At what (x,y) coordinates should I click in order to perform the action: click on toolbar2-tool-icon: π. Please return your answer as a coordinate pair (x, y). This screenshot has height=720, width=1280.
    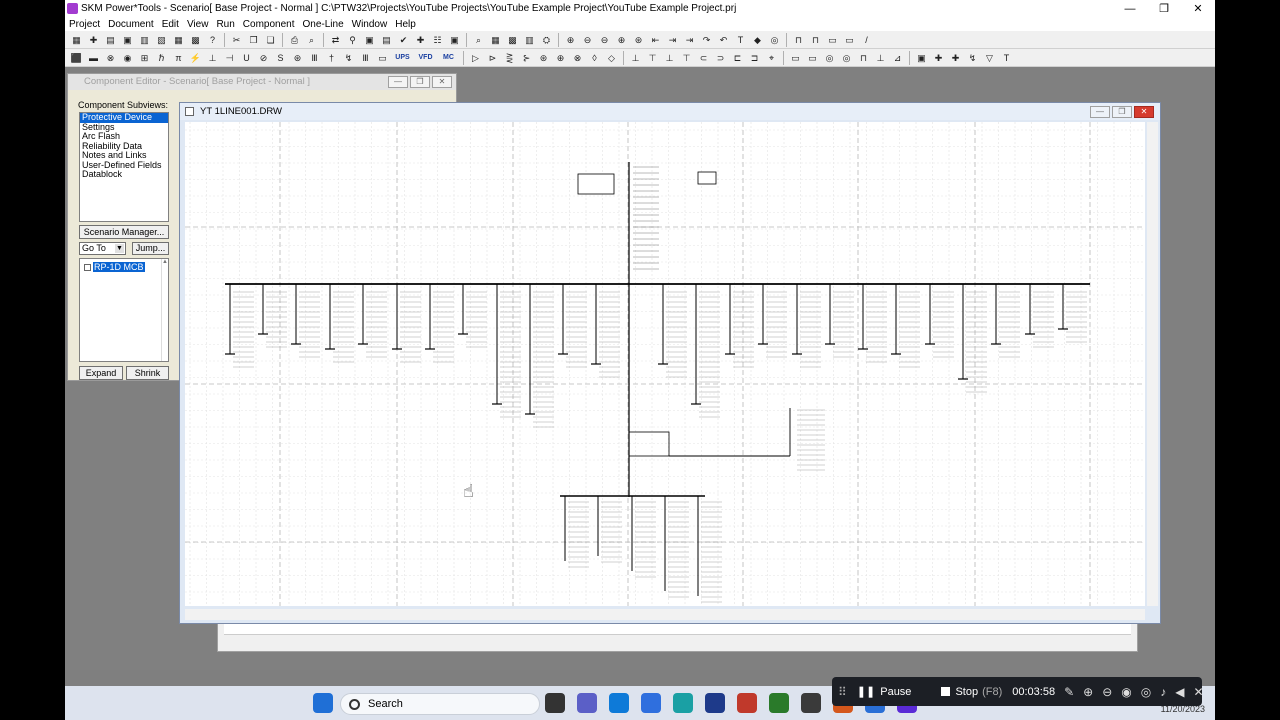
    Looking at the image, I should click on (179, 58).